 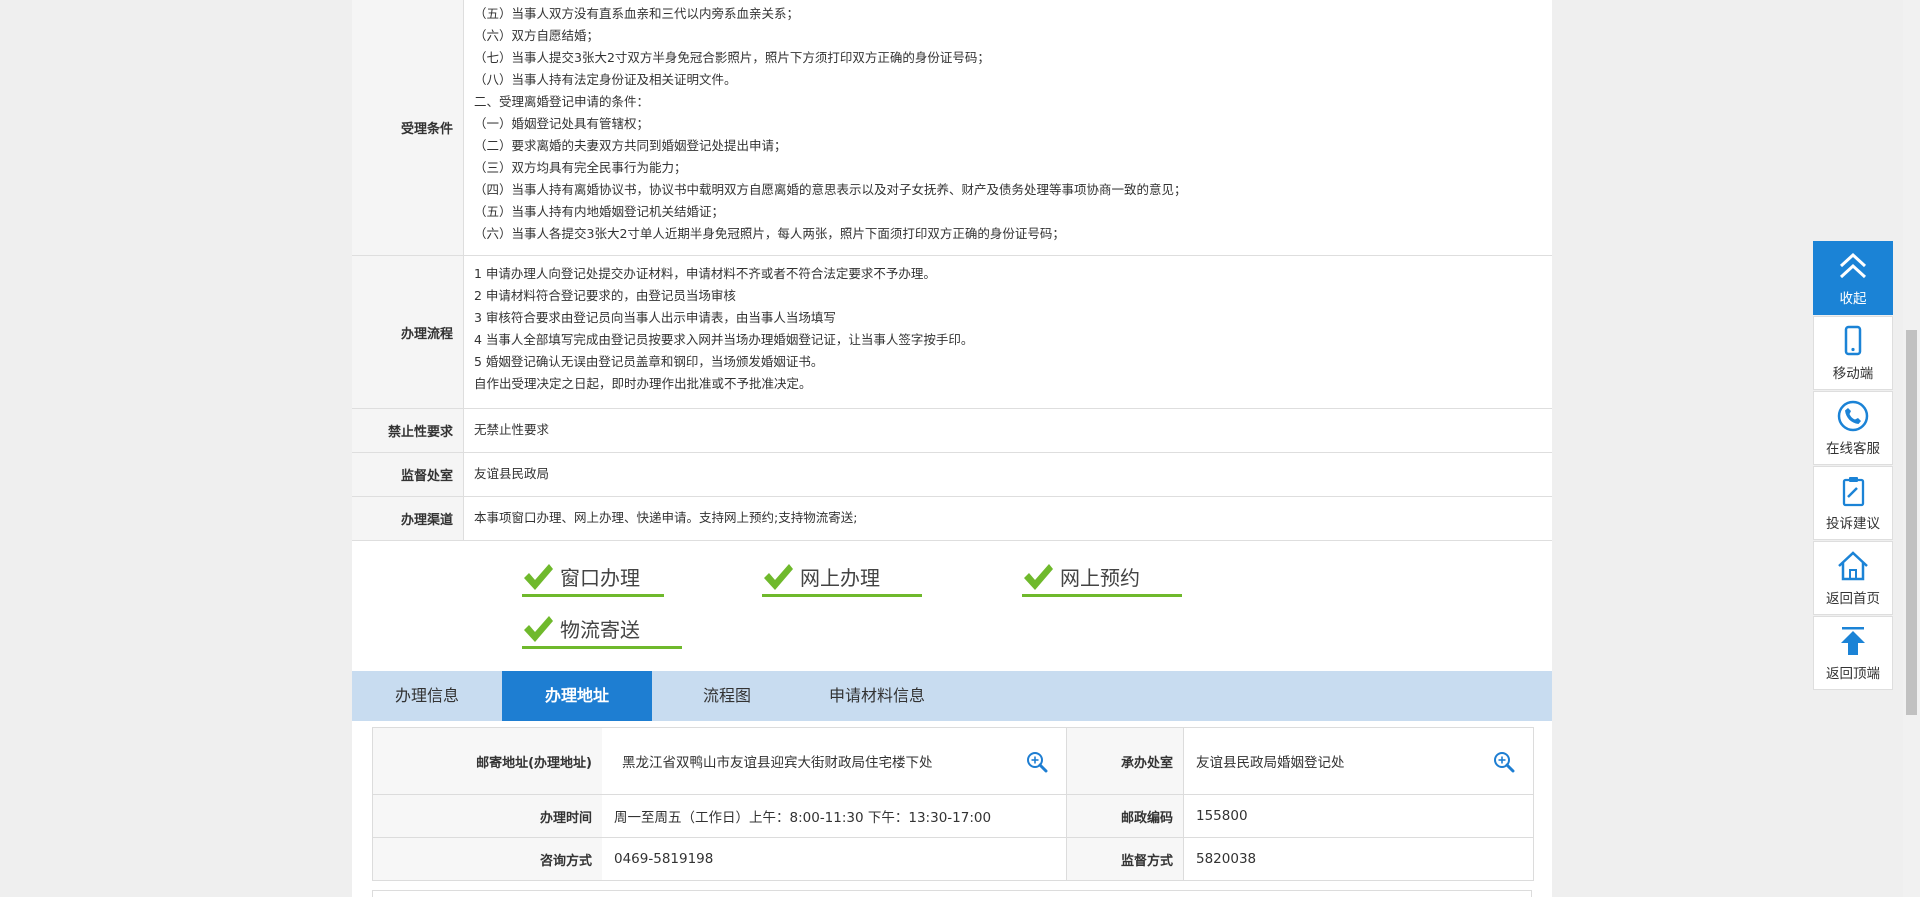 What do you see at coordinates (1358, 761) in the screenshot?
I see `office-value: 友谊县民政局婚姻登记处` at bounding box center [1358, 761].